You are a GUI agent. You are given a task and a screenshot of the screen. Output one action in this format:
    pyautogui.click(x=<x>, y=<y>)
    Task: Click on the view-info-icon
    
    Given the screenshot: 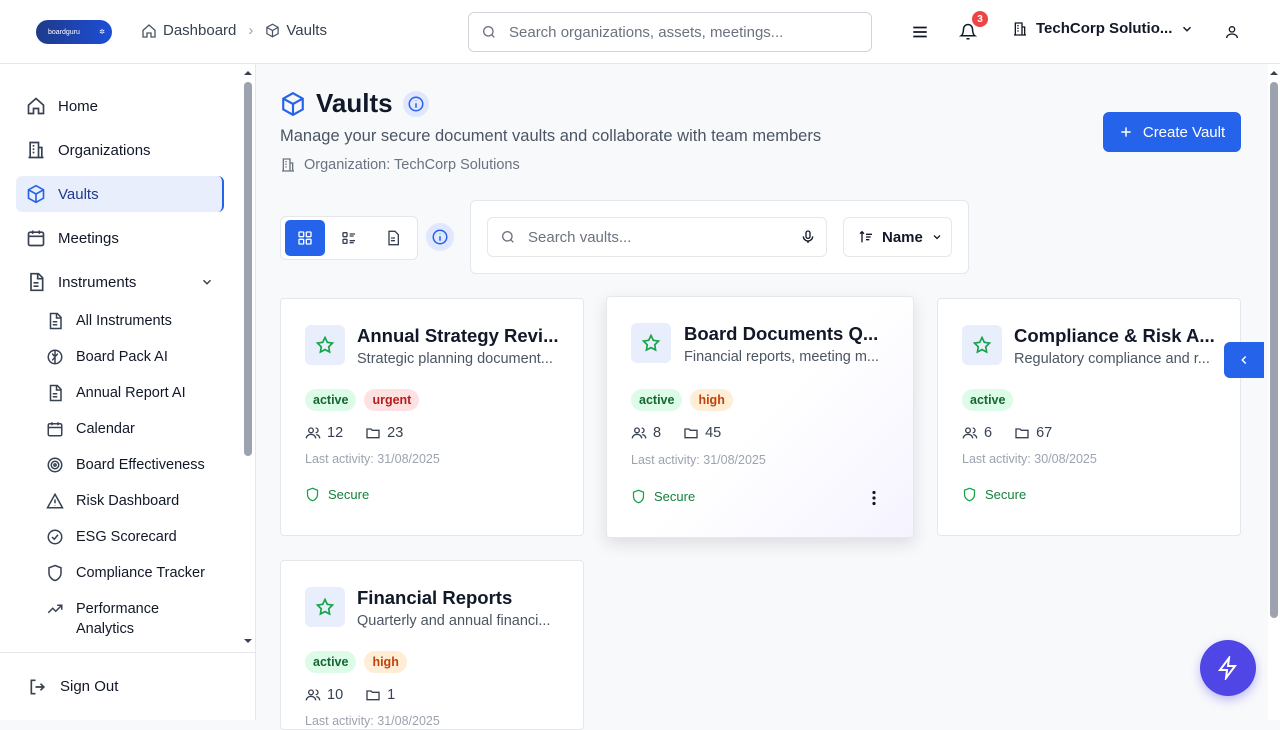 What is the action you would take?
    pyautogui.click(x=440, y=237)
    